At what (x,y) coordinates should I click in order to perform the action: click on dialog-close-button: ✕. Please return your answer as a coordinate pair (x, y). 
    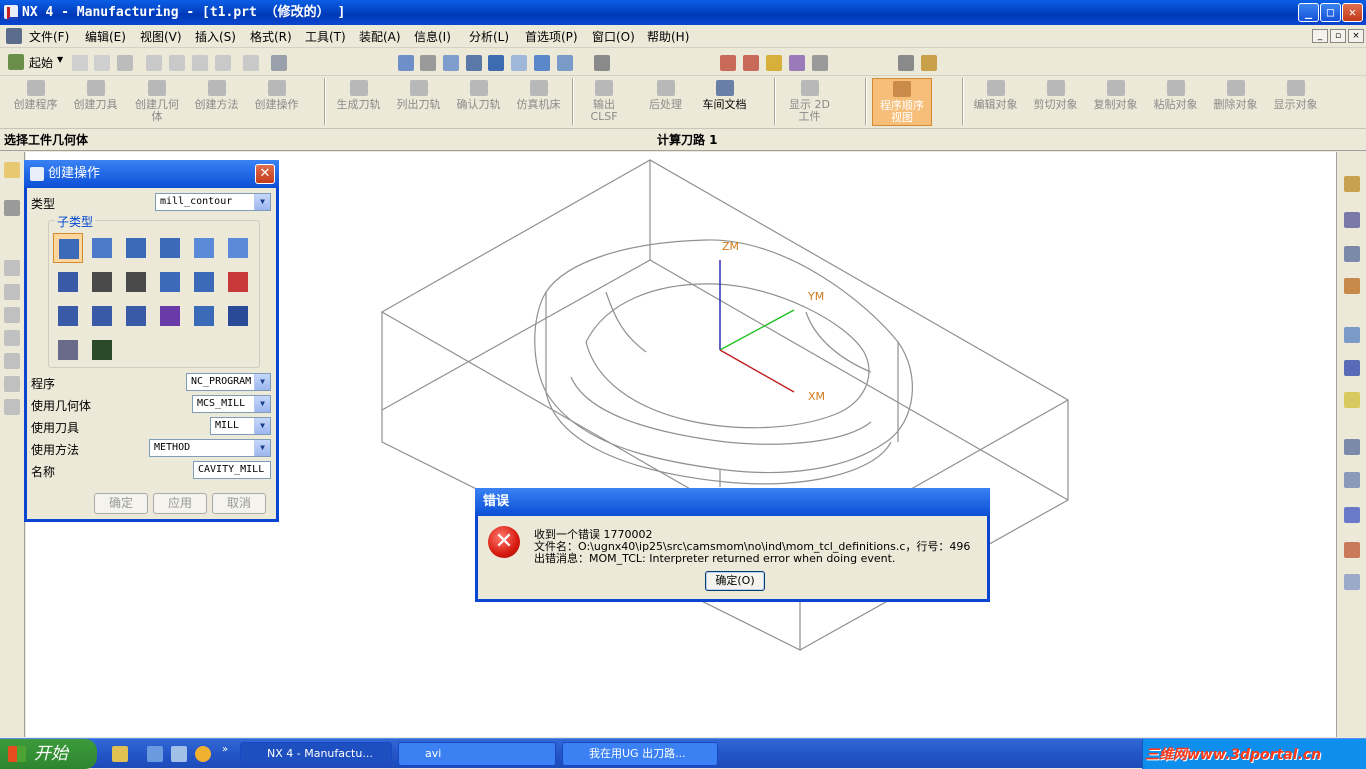
    Looking at the image, I should click on (265, 174).